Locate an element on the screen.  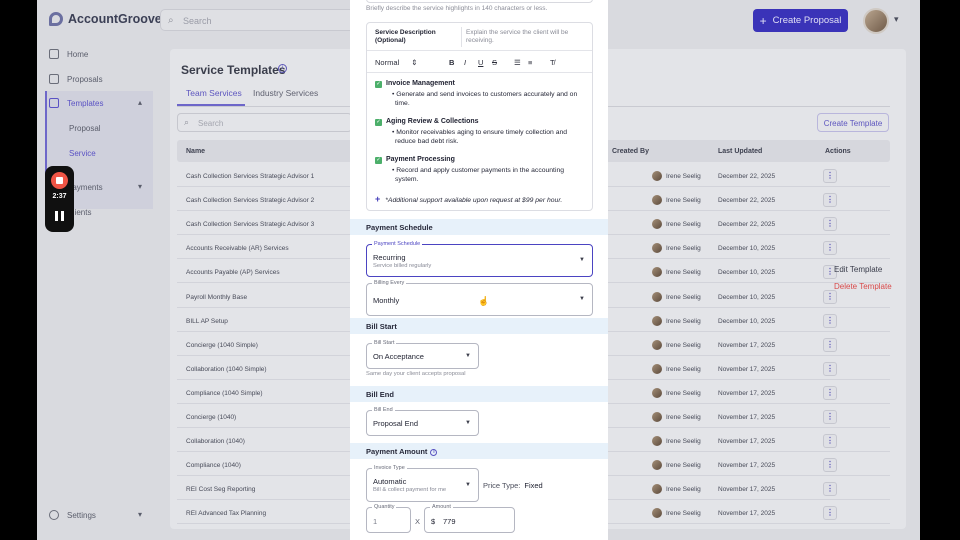
page-title: Service Templates is located at coordinates (233, 70).